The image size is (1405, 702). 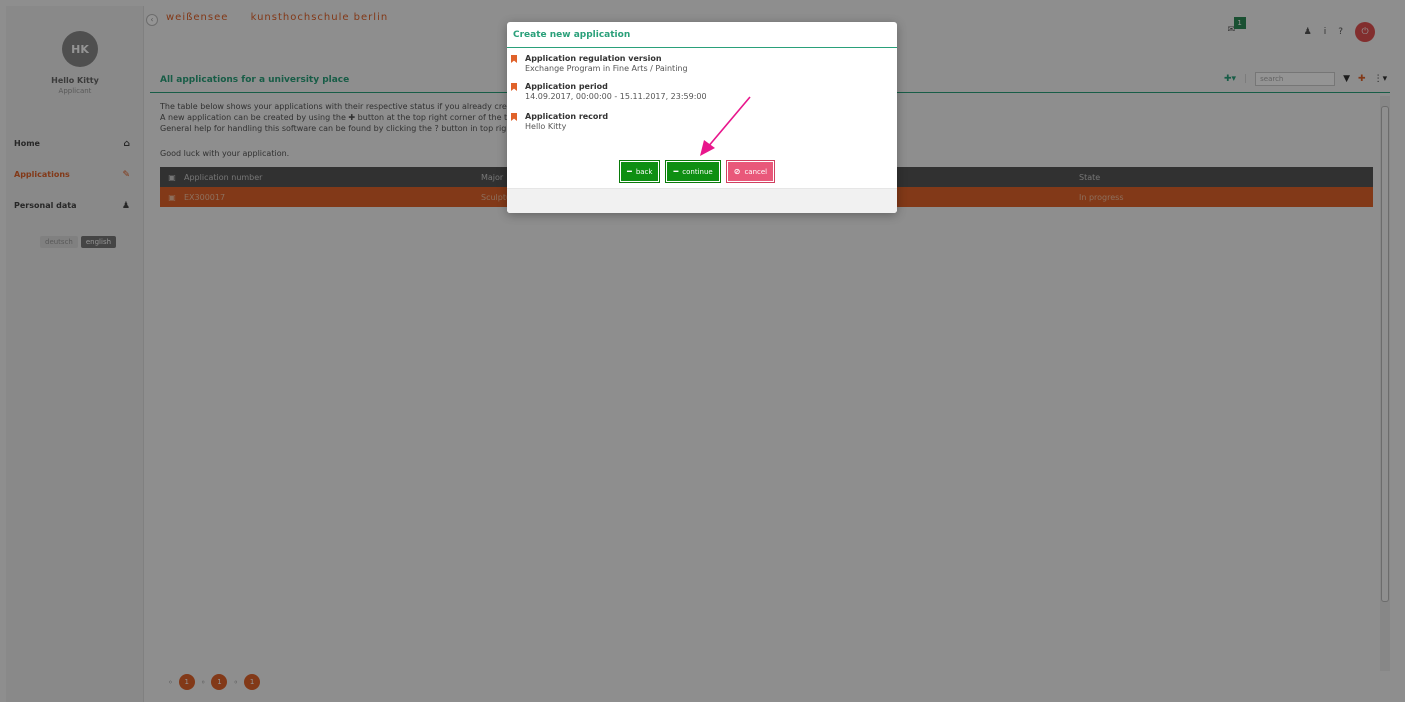 I want to click on continue-button: ━ continue, so click(x=693, y=171).